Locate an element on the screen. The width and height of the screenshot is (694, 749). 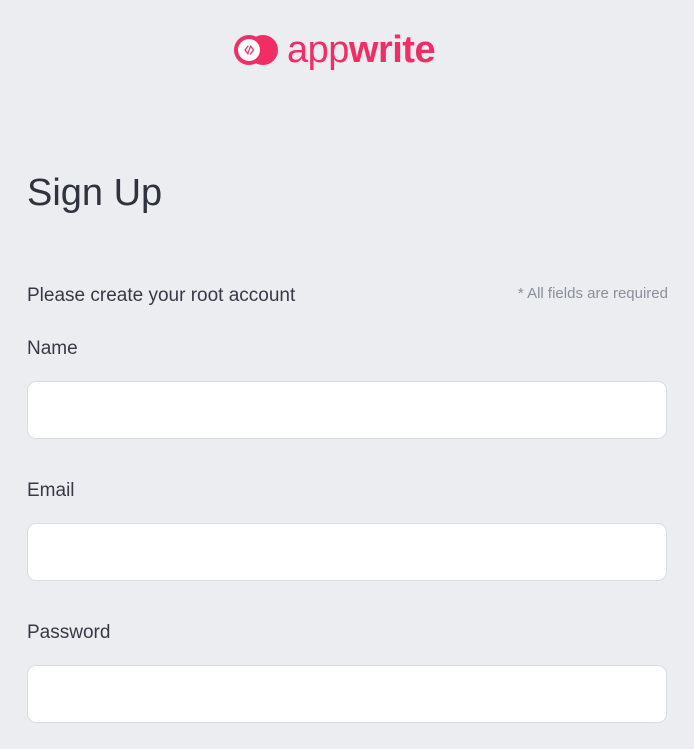
name-input is located at coordinates (347, 410).